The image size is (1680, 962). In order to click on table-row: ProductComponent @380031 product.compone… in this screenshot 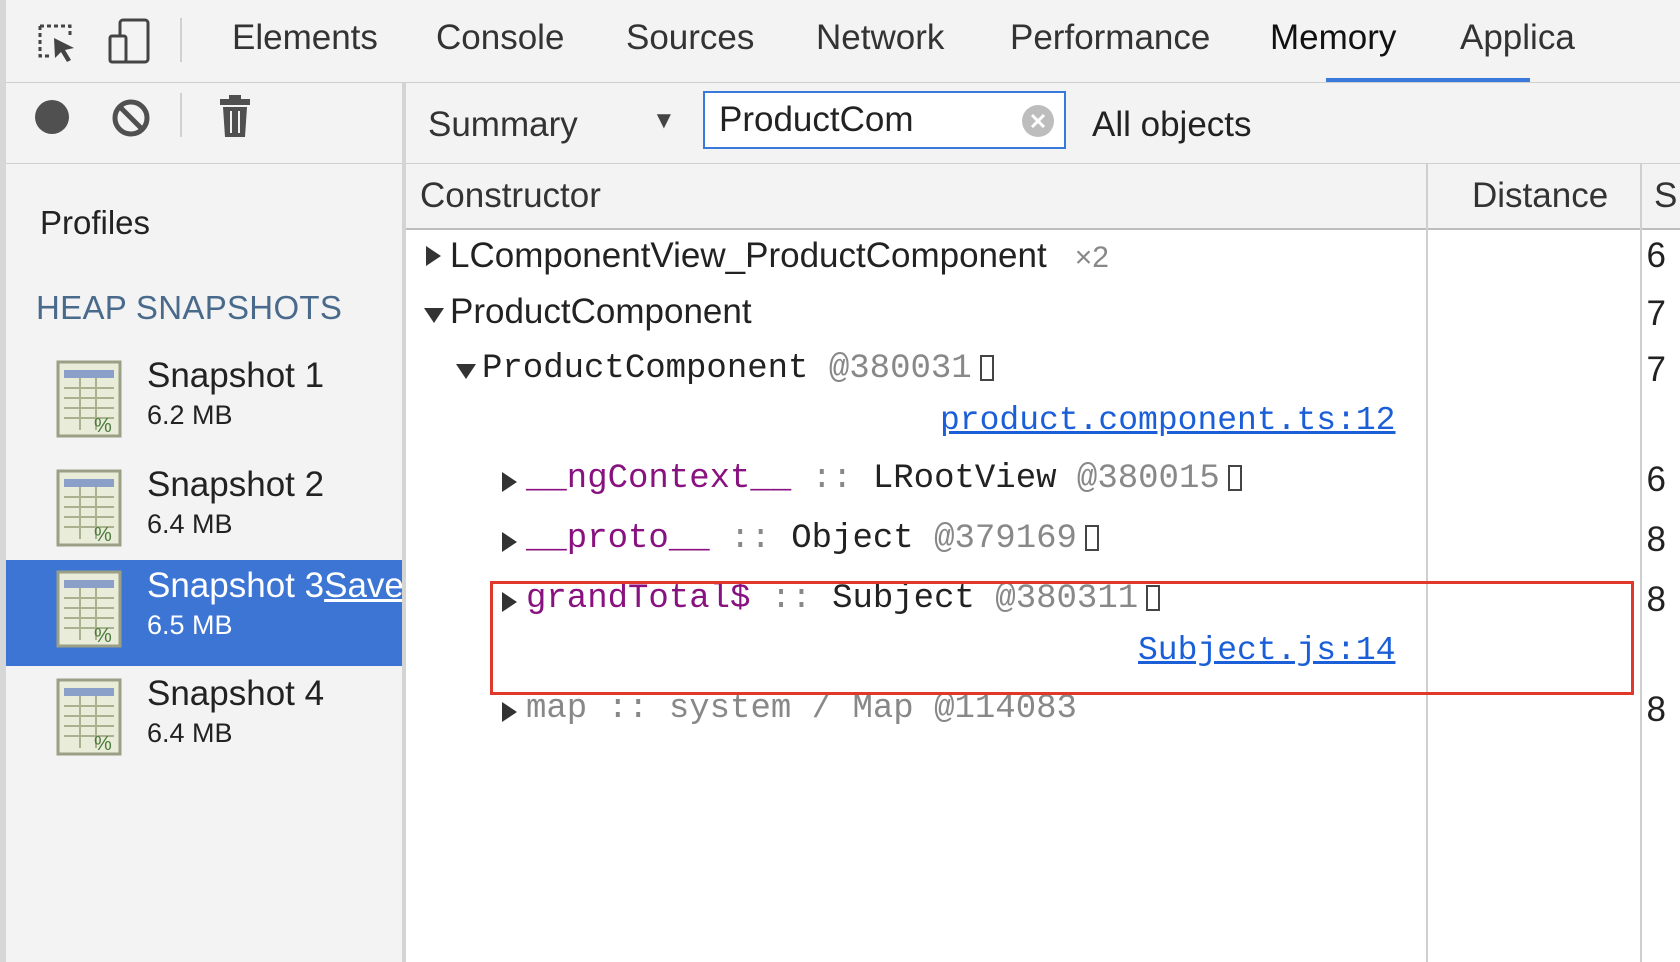, I will do `click(1023, 397)`.